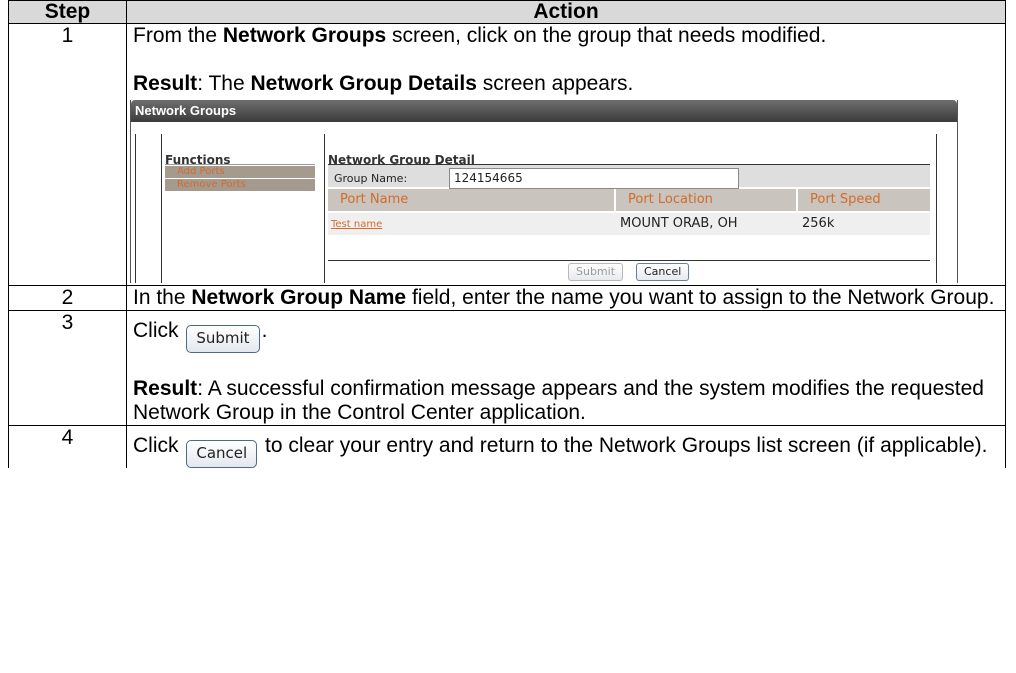 The width and height of the screenshot is (1016, 673). I want to click on group-name-input: 124154665, so click(594, 178).